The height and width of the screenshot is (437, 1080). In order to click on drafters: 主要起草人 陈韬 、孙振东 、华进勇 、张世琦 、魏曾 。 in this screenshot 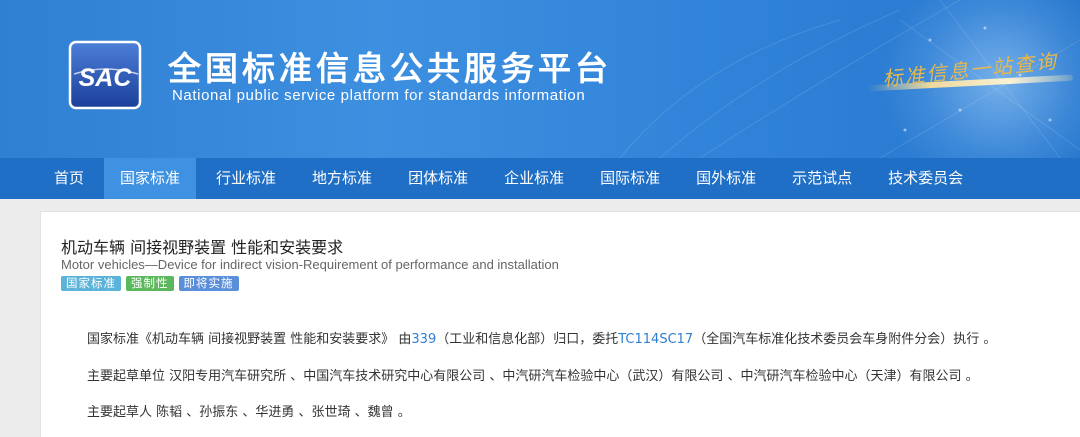, I will do `click(249, 412)`.